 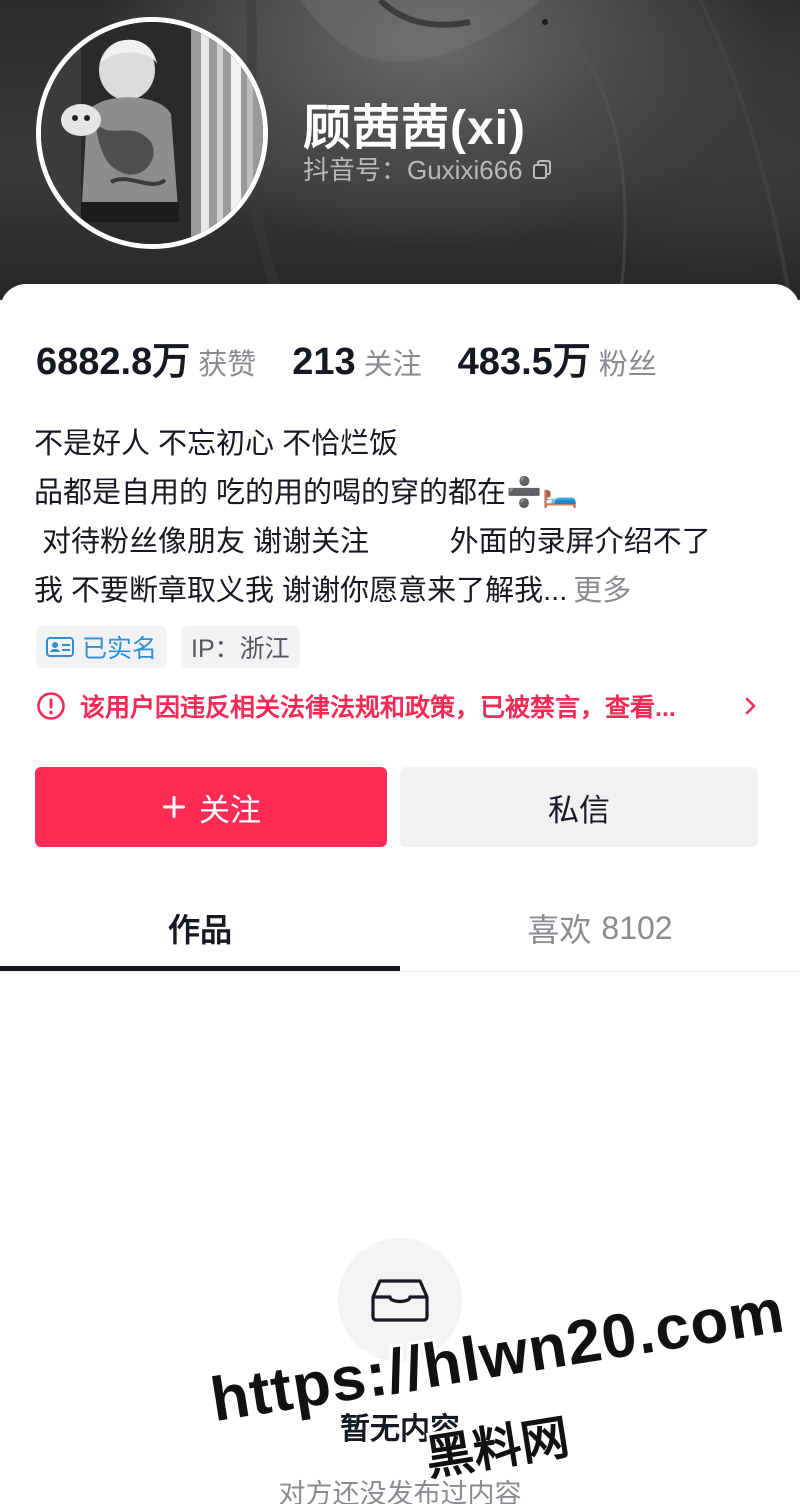 I want to click on verified-label: 已实名, so click(x=120, y=649).